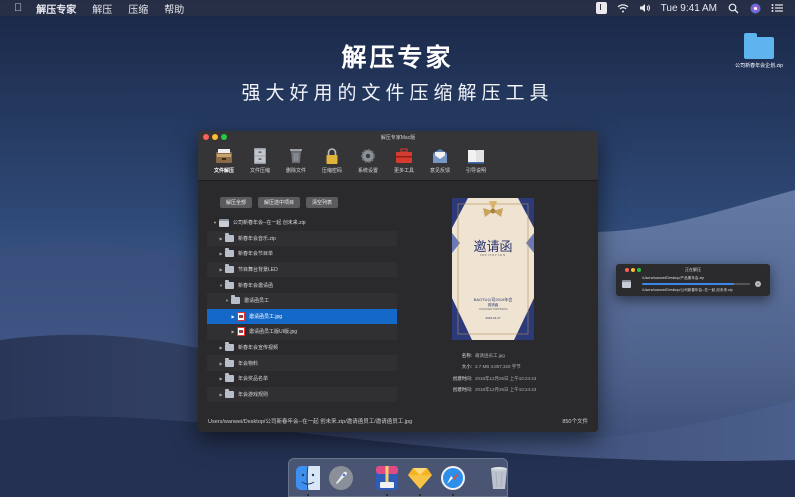 The image size is (795, 497). I want to click on lock-icon, so click(332, 156).